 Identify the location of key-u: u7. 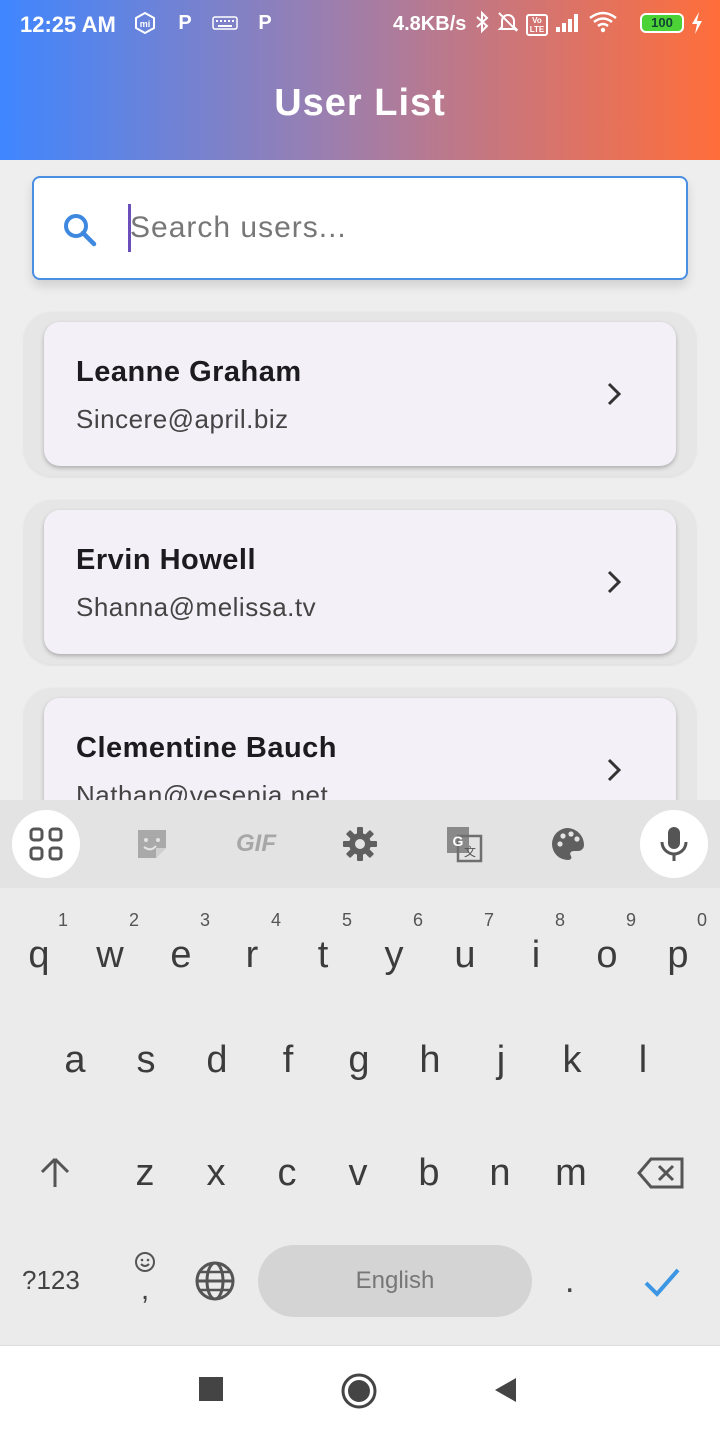
(465, 955).